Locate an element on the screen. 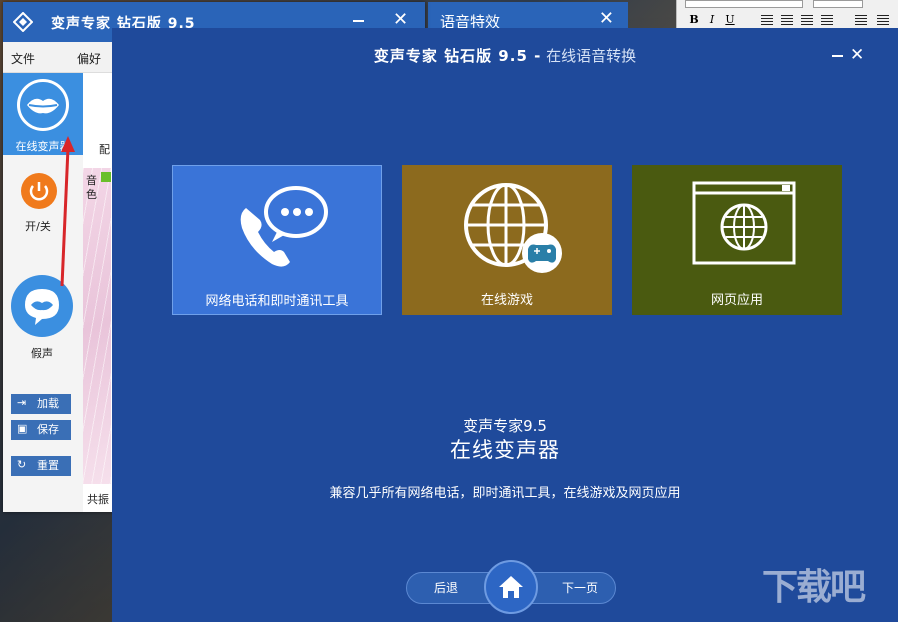 The width and height of the screenshot is (898, 622). speech-lips-icon is located at coordinates (42, 307).